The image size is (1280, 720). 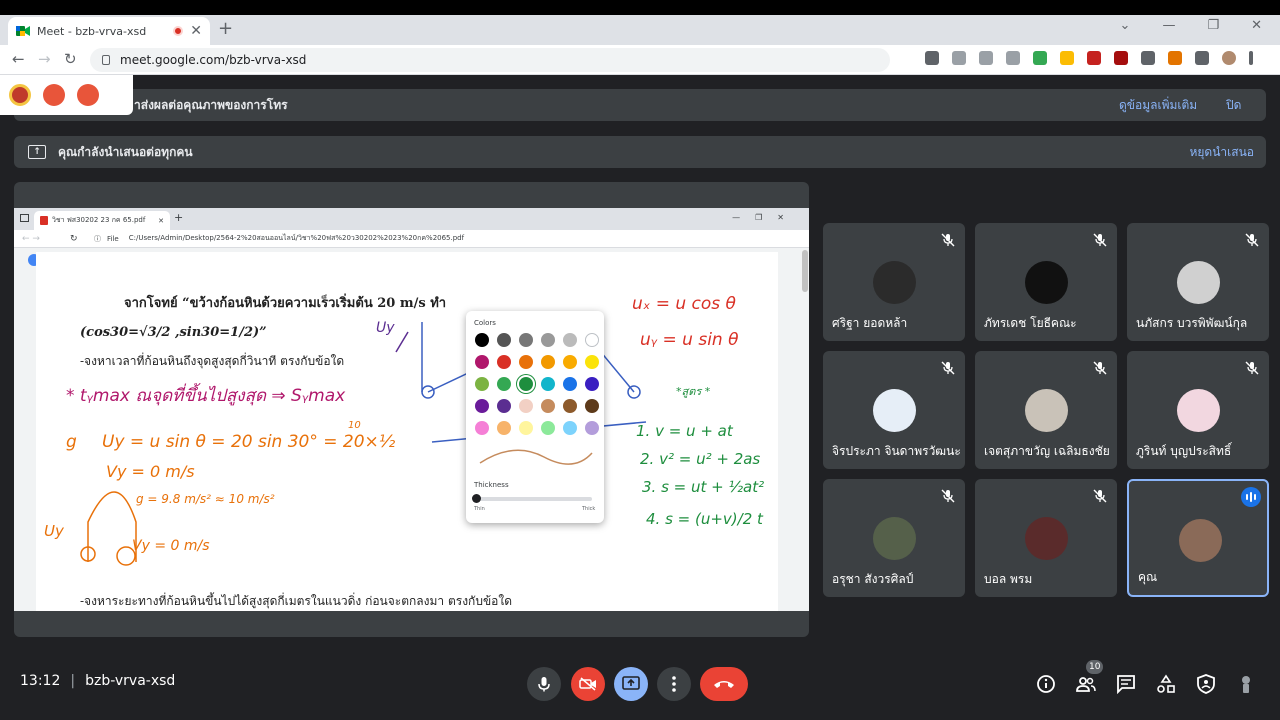 I want to click on participant-name: บอล พรม, so click(x=1008, y=579).